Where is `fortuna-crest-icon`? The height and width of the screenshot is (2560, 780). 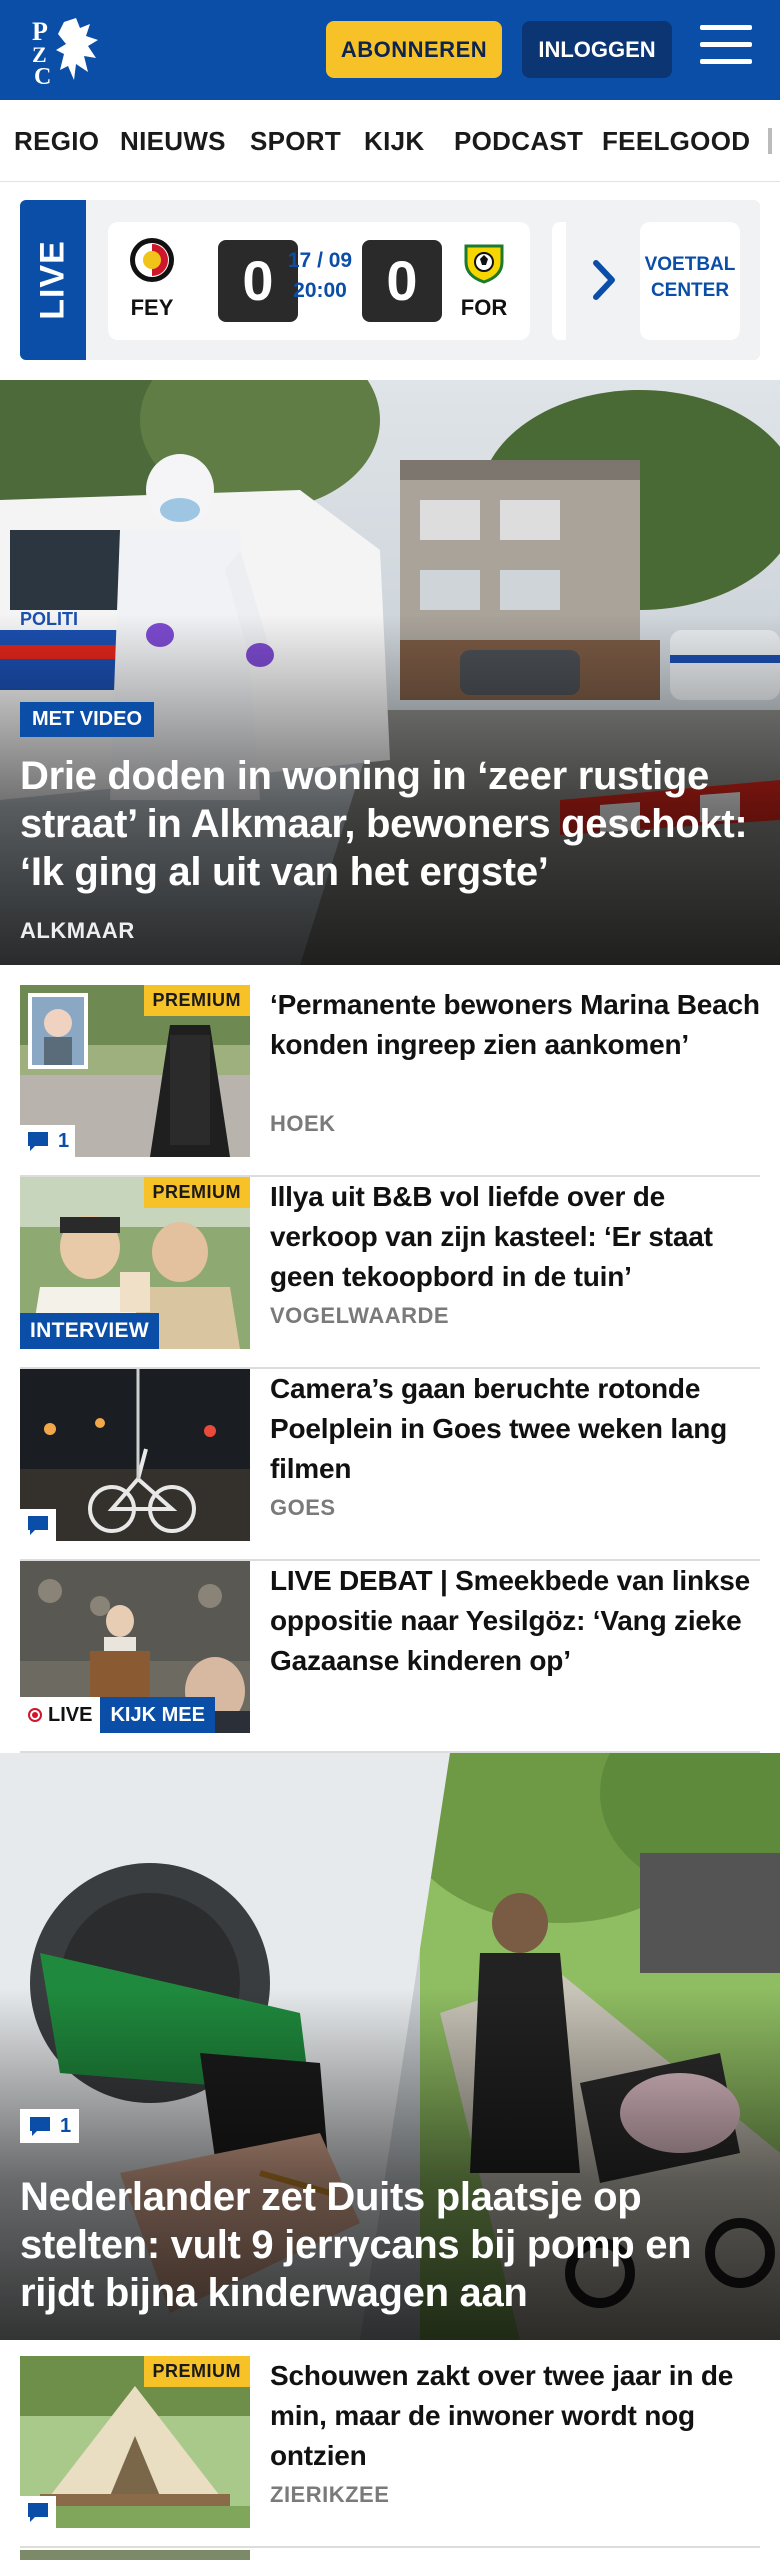 fortuna-crest-icon is located at coordinates (484, 264).